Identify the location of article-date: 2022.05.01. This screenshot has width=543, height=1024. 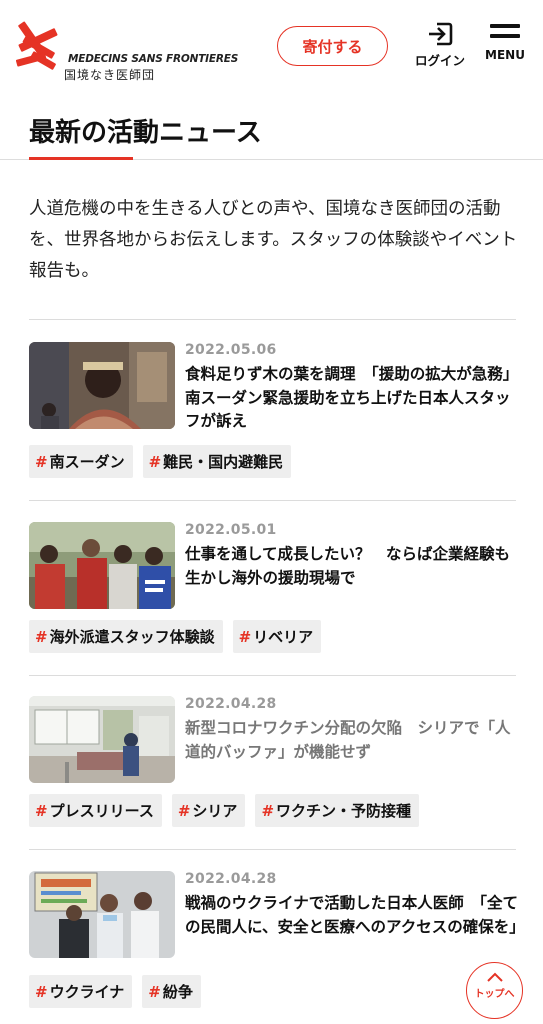
(231, 530).